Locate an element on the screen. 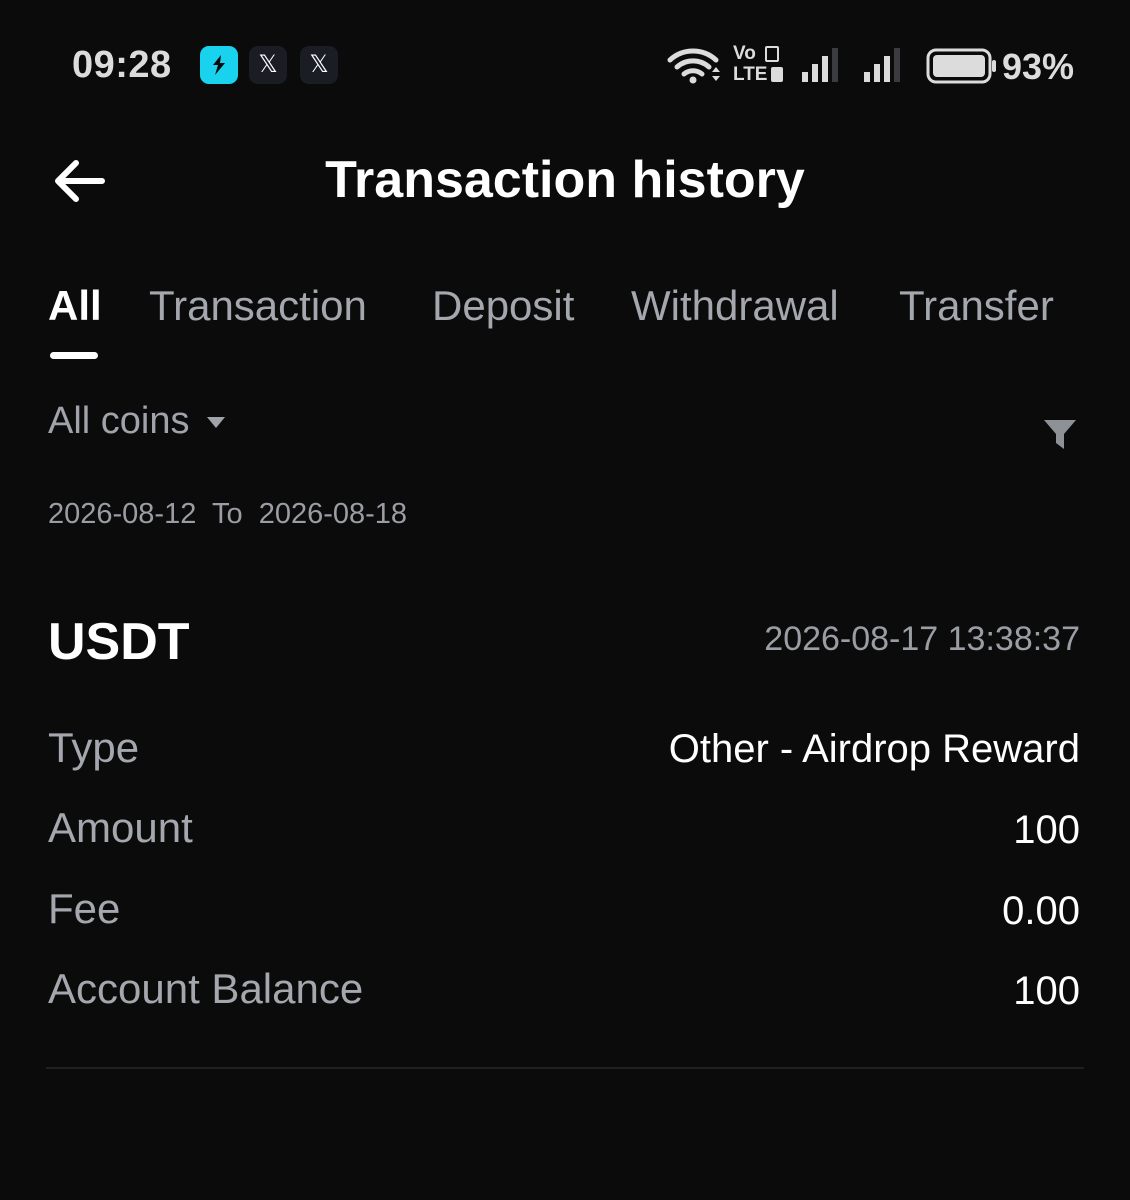  caret-down-icon is located at coordinates (215, 422).